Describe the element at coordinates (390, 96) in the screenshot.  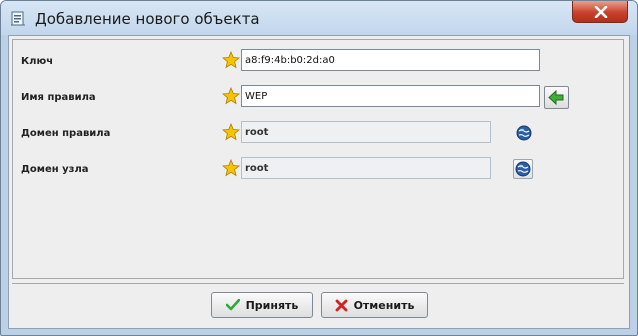
I see `rule-name-field: WEP` at that location.